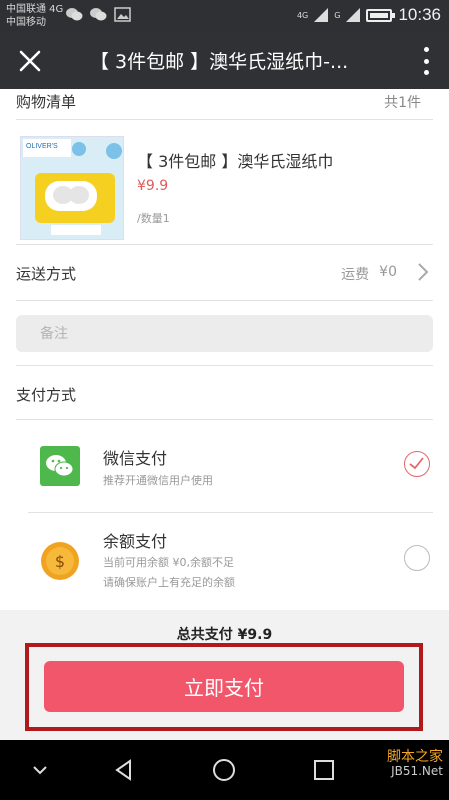 The width and height of the screenshot is (449, 800). Describe the element at coordinates (26, 22) in the screenshot. I see `carrier-2: 中国移动` at that location.